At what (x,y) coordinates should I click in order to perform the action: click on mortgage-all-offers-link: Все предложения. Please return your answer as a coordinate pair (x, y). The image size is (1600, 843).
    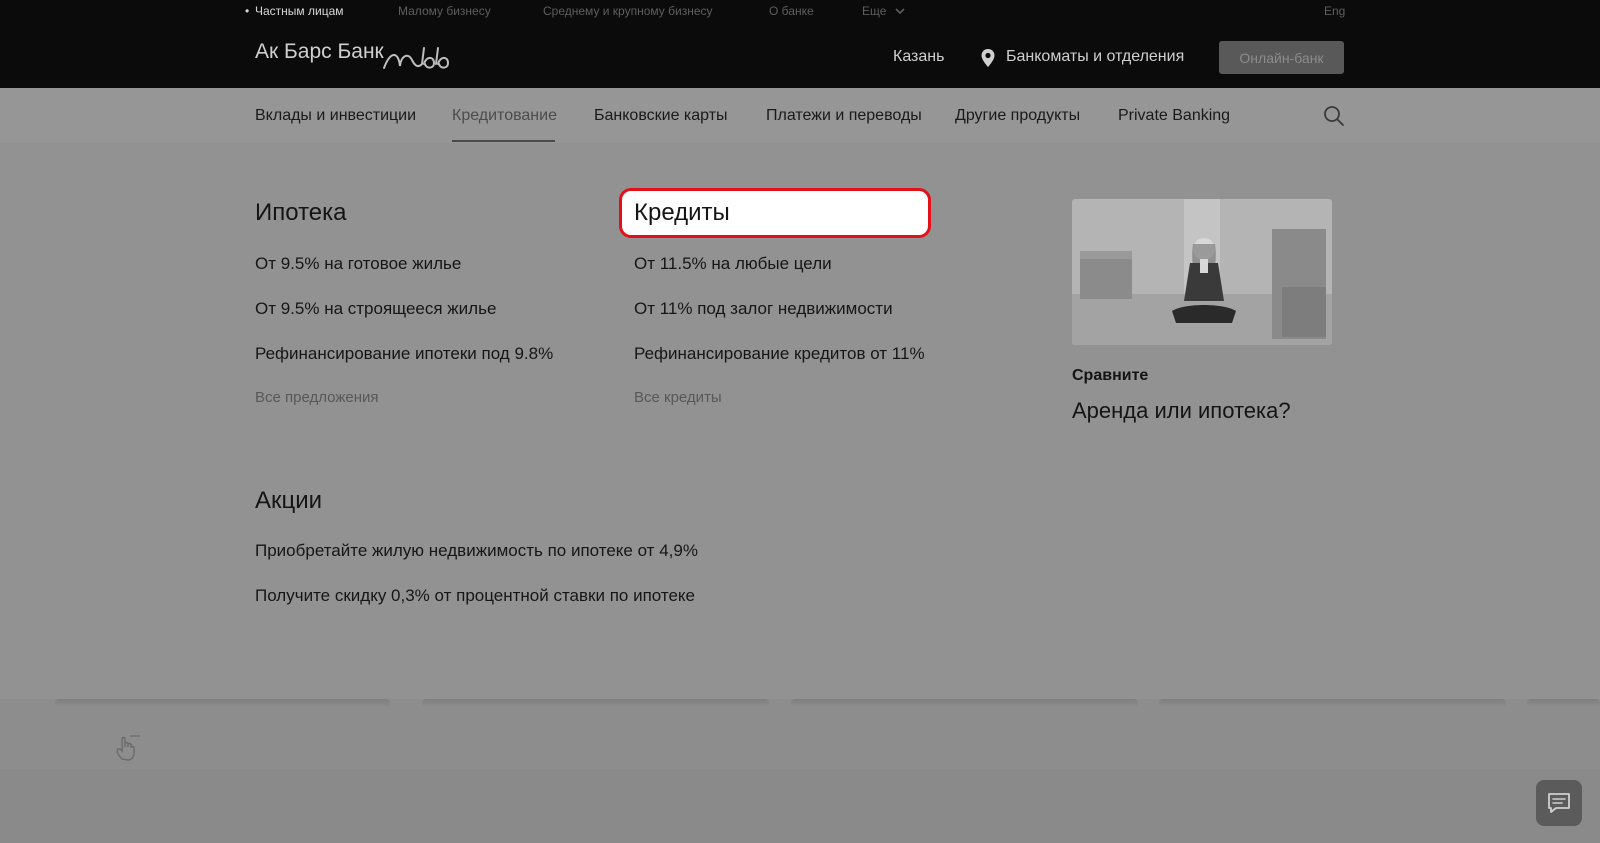
    Looking at the image, I should click on (317, 397).